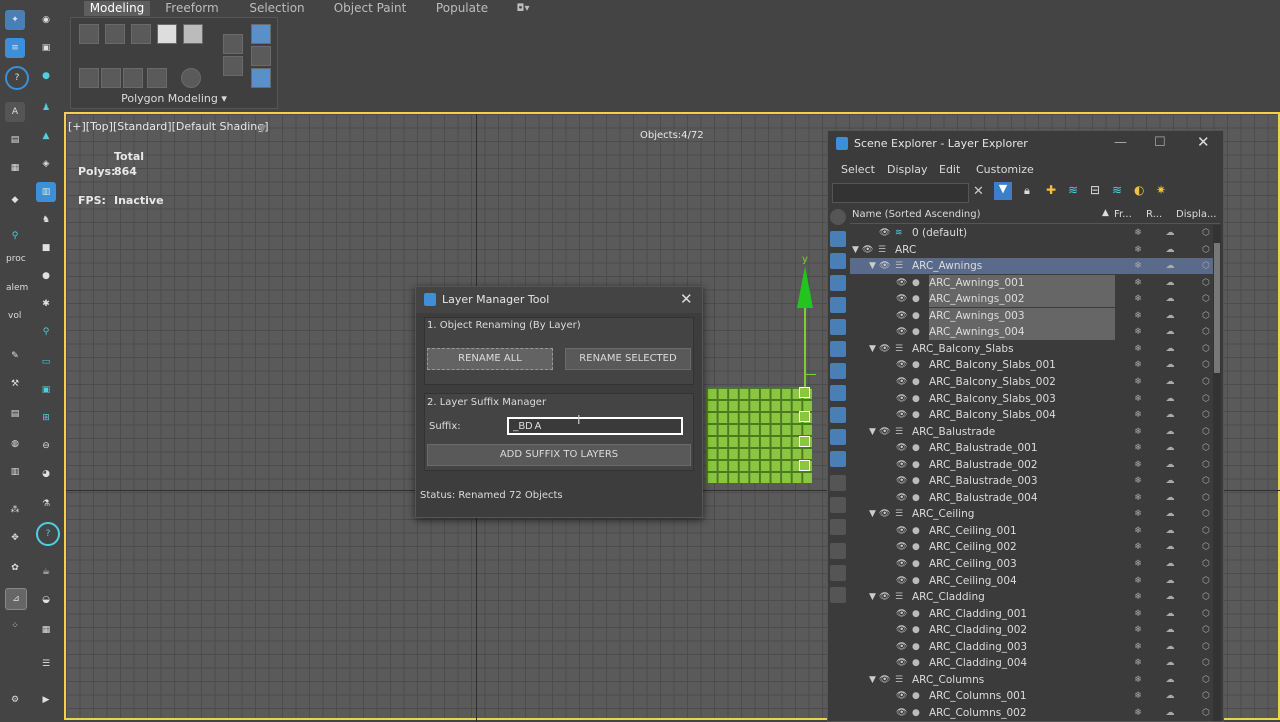 The image size is (1280, 722). Describe the element at coordinates (46, 446) in the screenshot. I see `horizon-icon: ⊖` at that location.